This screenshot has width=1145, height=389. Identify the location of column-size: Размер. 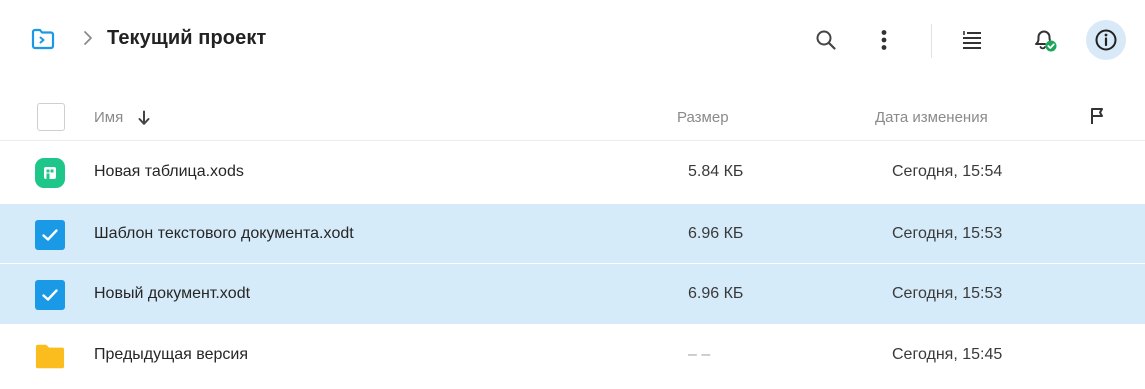
(703, 117).